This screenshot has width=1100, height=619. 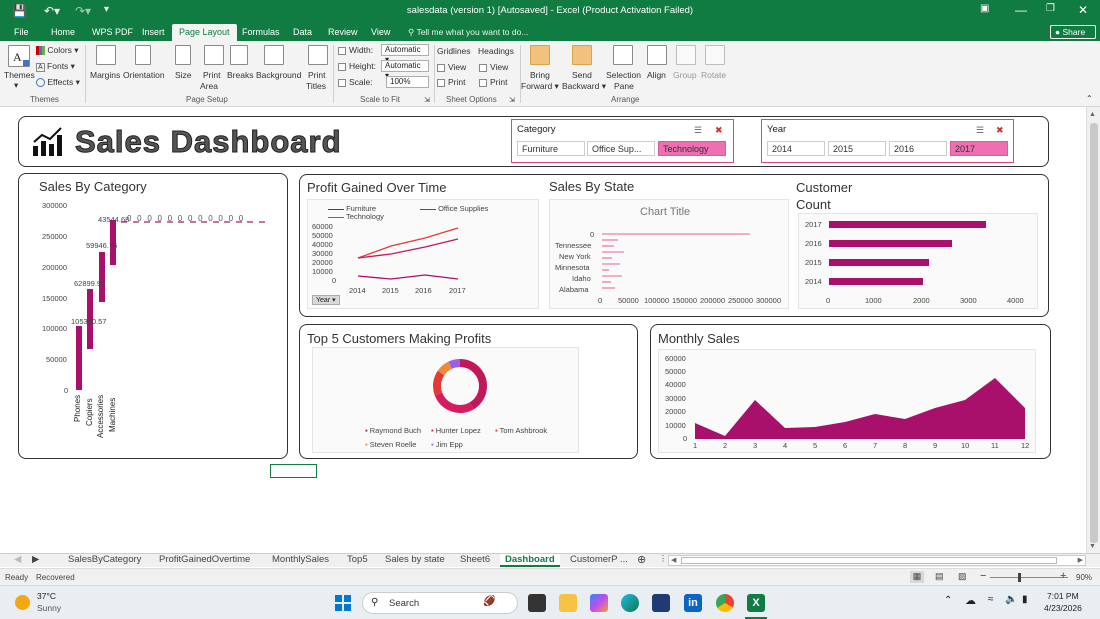 What do you see at coordinates (1080, 560) in the screenshot?
I see `scroll-right-icon: ▶` at bounding box center [1080, 560].